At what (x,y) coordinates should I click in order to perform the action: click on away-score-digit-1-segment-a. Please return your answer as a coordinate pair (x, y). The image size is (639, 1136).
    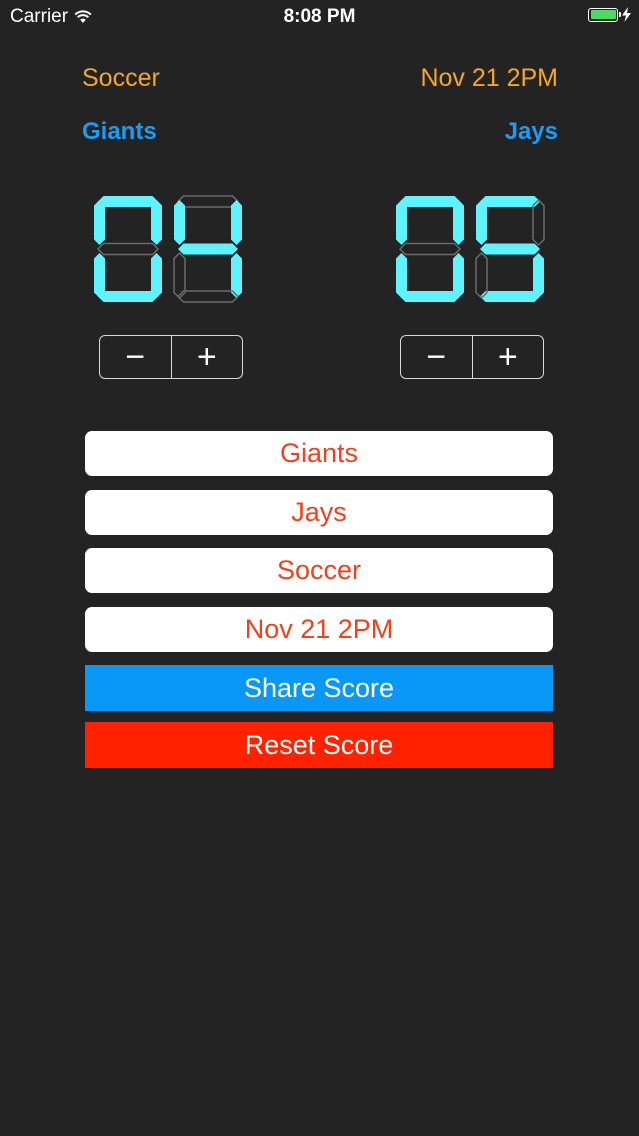
    Looking at the image, I should click on (430, 201).